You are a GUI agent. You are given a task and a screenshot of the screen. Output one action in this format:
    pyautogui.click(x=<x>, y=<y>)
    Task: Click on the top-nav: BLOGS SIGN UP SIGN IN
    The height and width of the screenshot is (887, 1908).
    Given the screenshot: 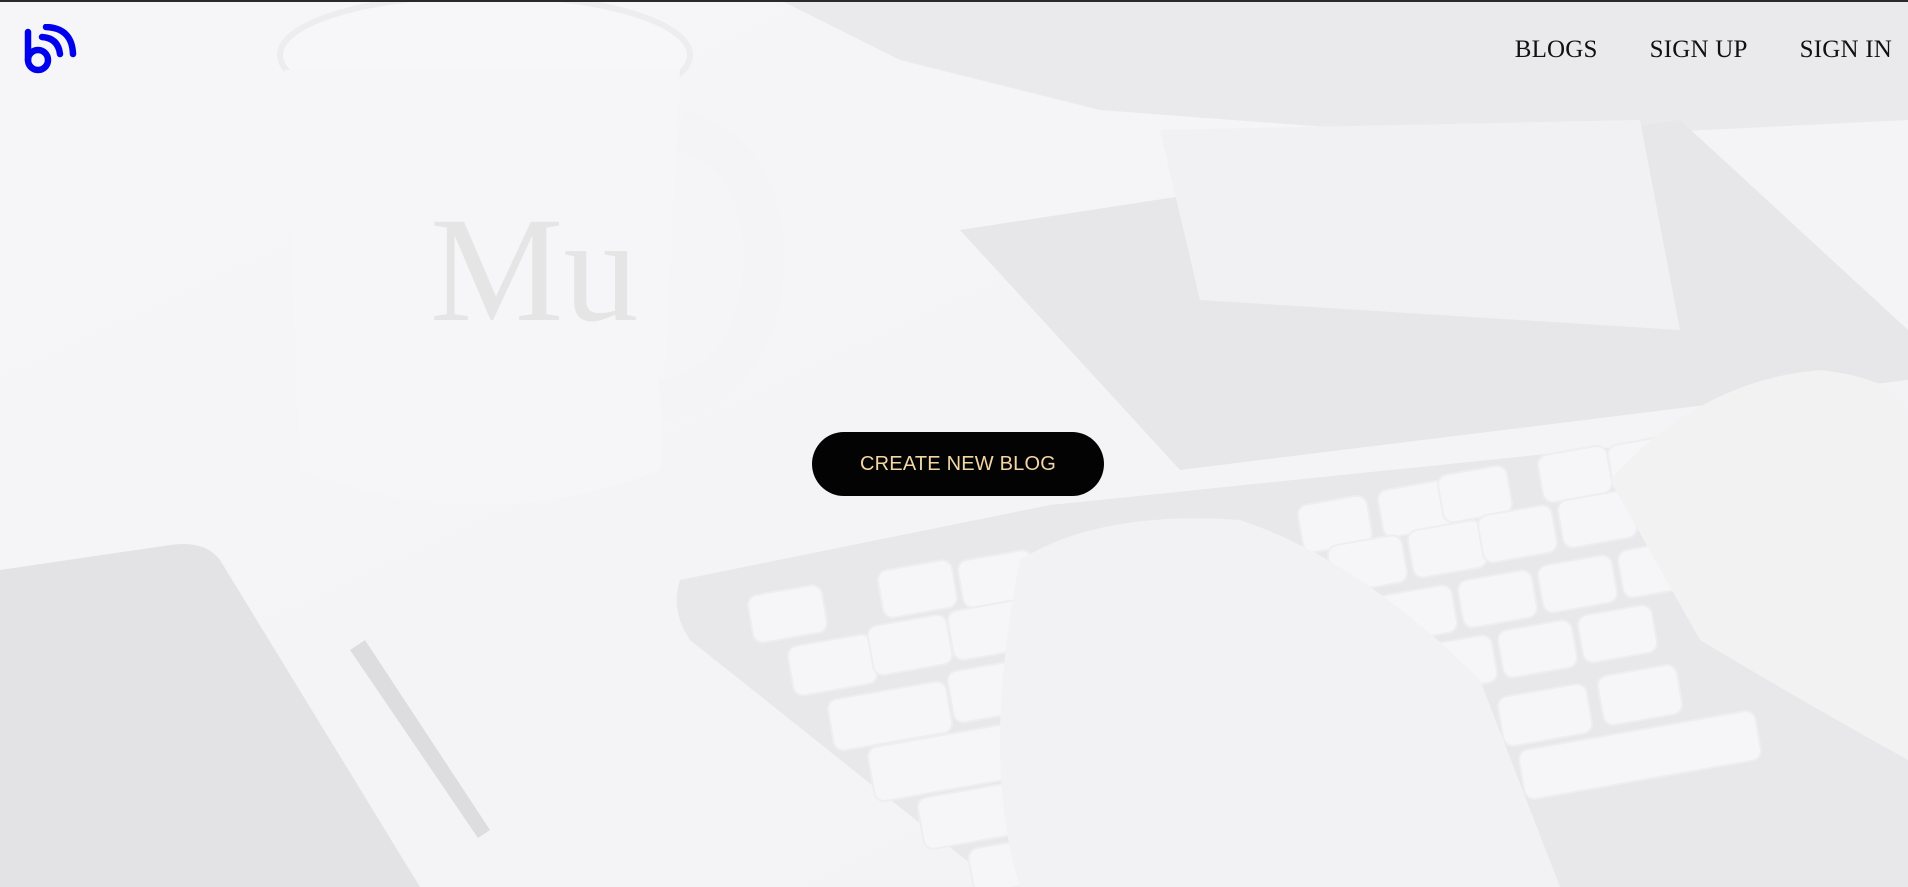 What is the action you would take?
    pyautogui.click(x=1703, y=50)
    